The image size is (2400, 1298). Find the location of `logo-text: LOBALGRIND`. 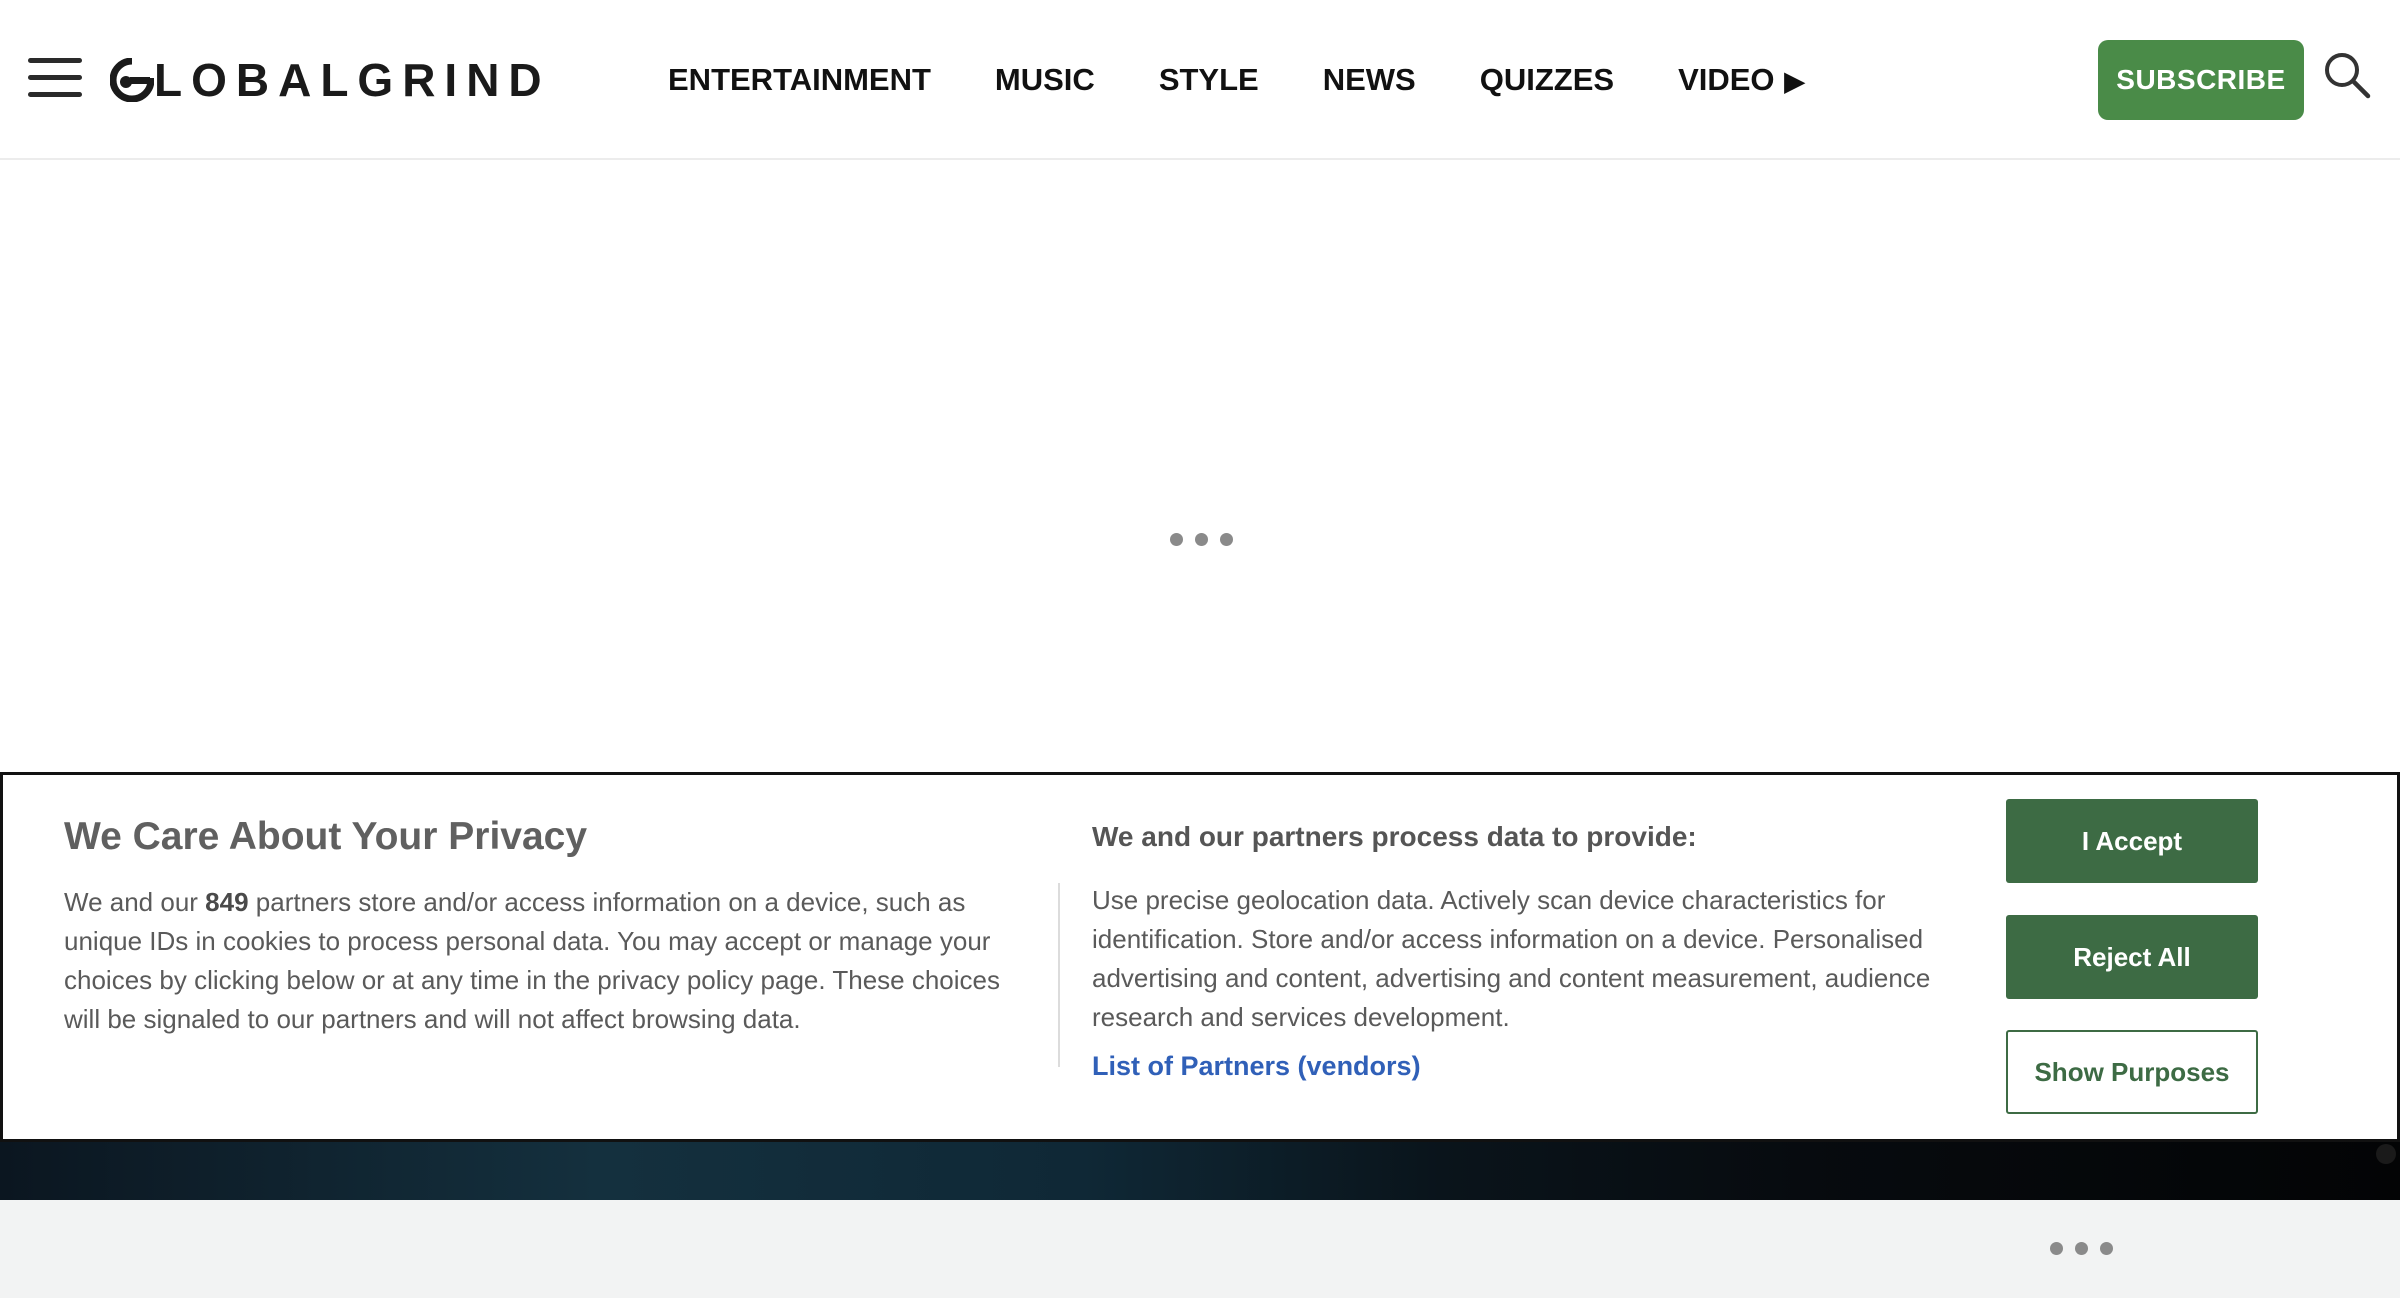

logo-text: LOBALGRIND is located at coordinates (352, 80).